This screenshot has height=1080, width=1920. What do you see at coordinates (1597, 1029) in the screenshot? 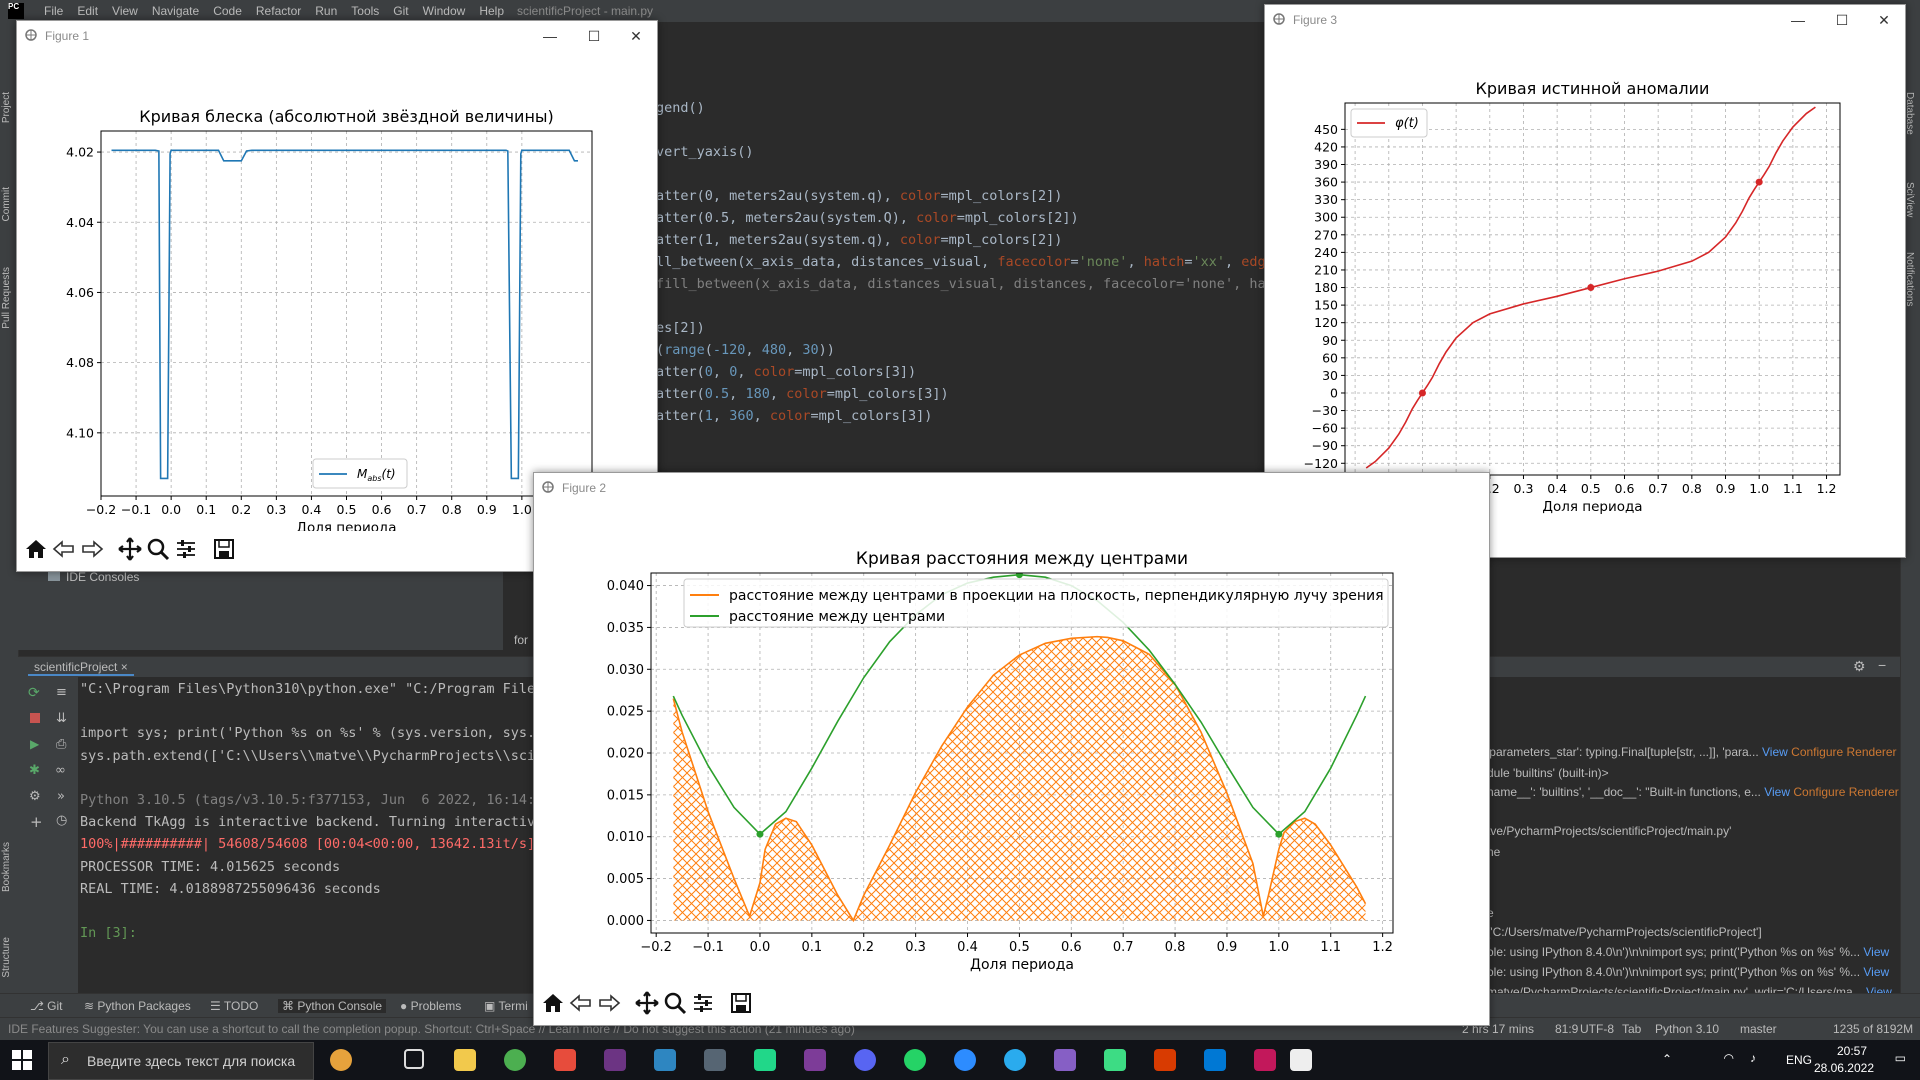
I see `status-item: UTF-8` at bounding box center [1597, 1029].